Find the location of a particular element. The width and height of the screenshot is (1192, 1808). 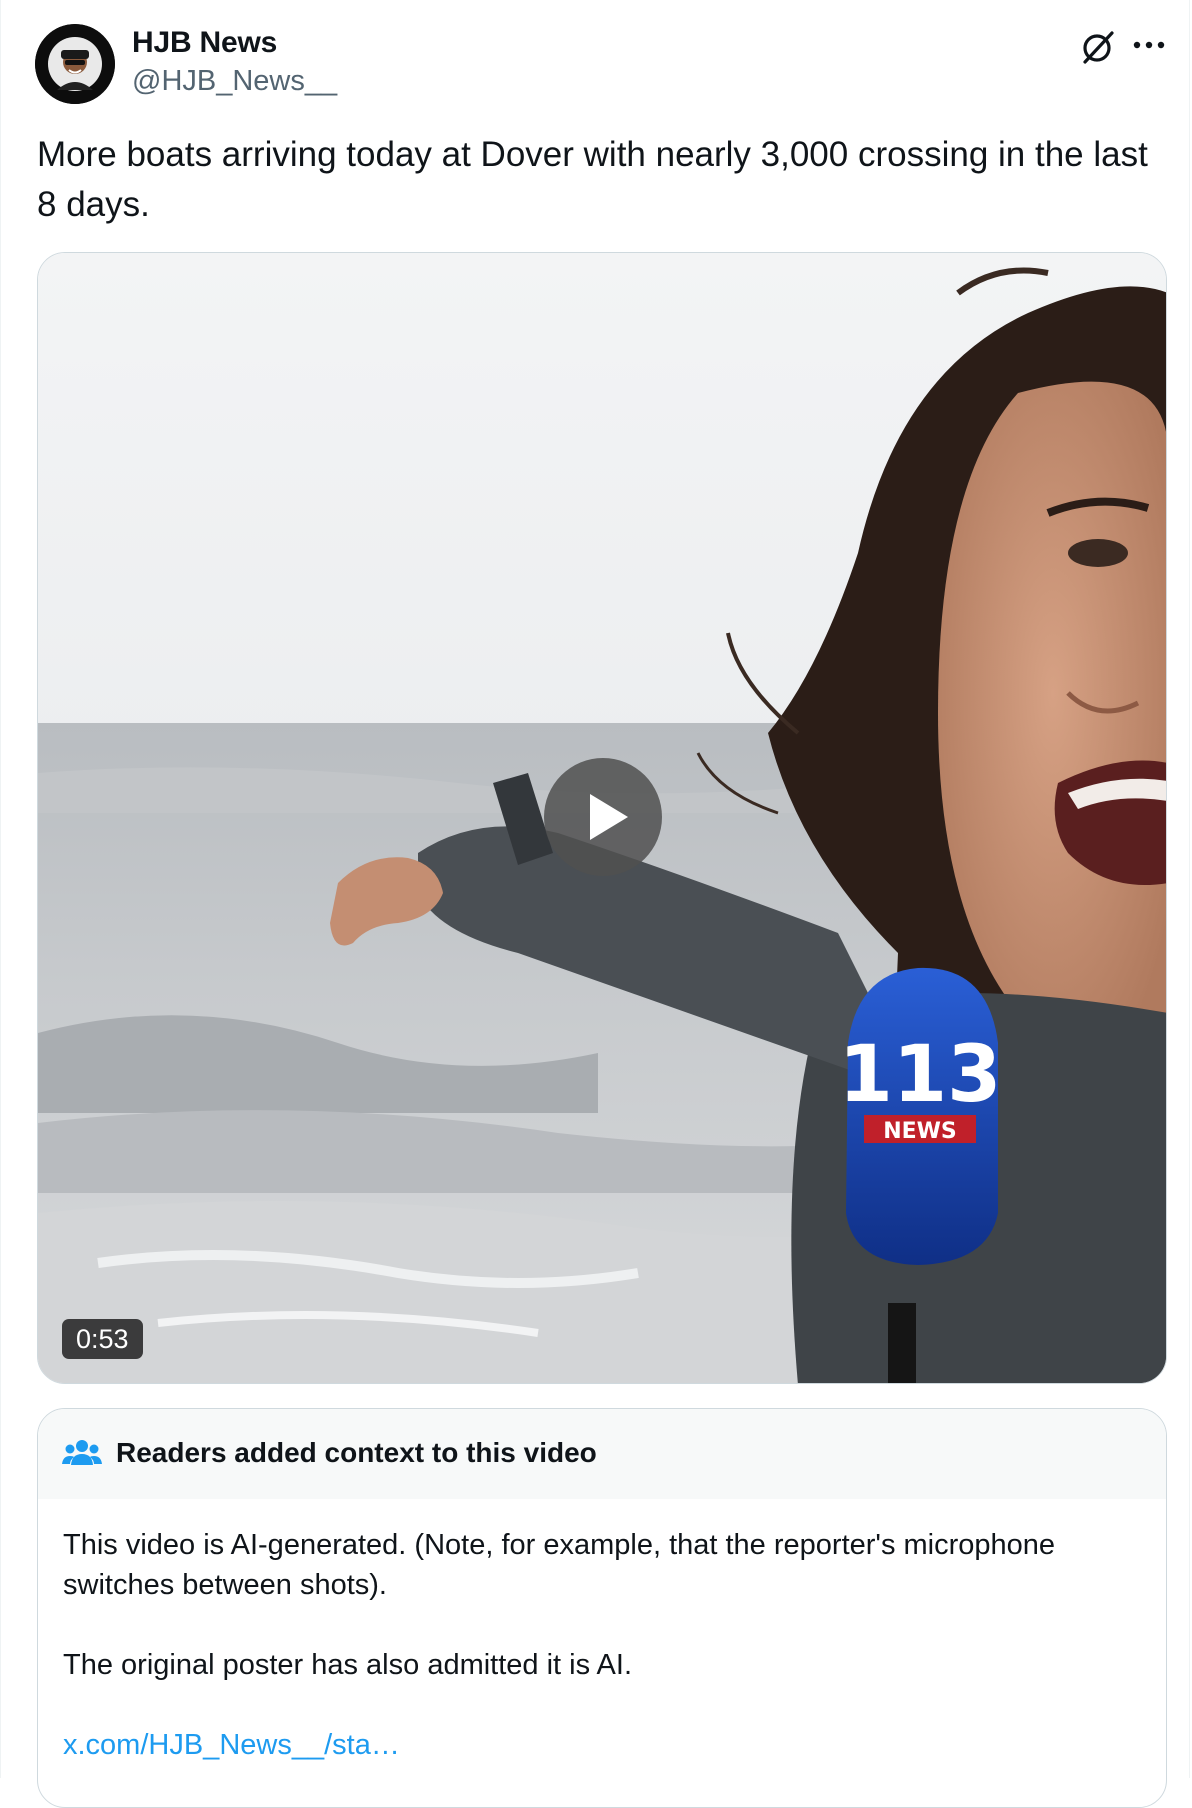

more-horizontal-icon is located at coordinates (1149, 47).